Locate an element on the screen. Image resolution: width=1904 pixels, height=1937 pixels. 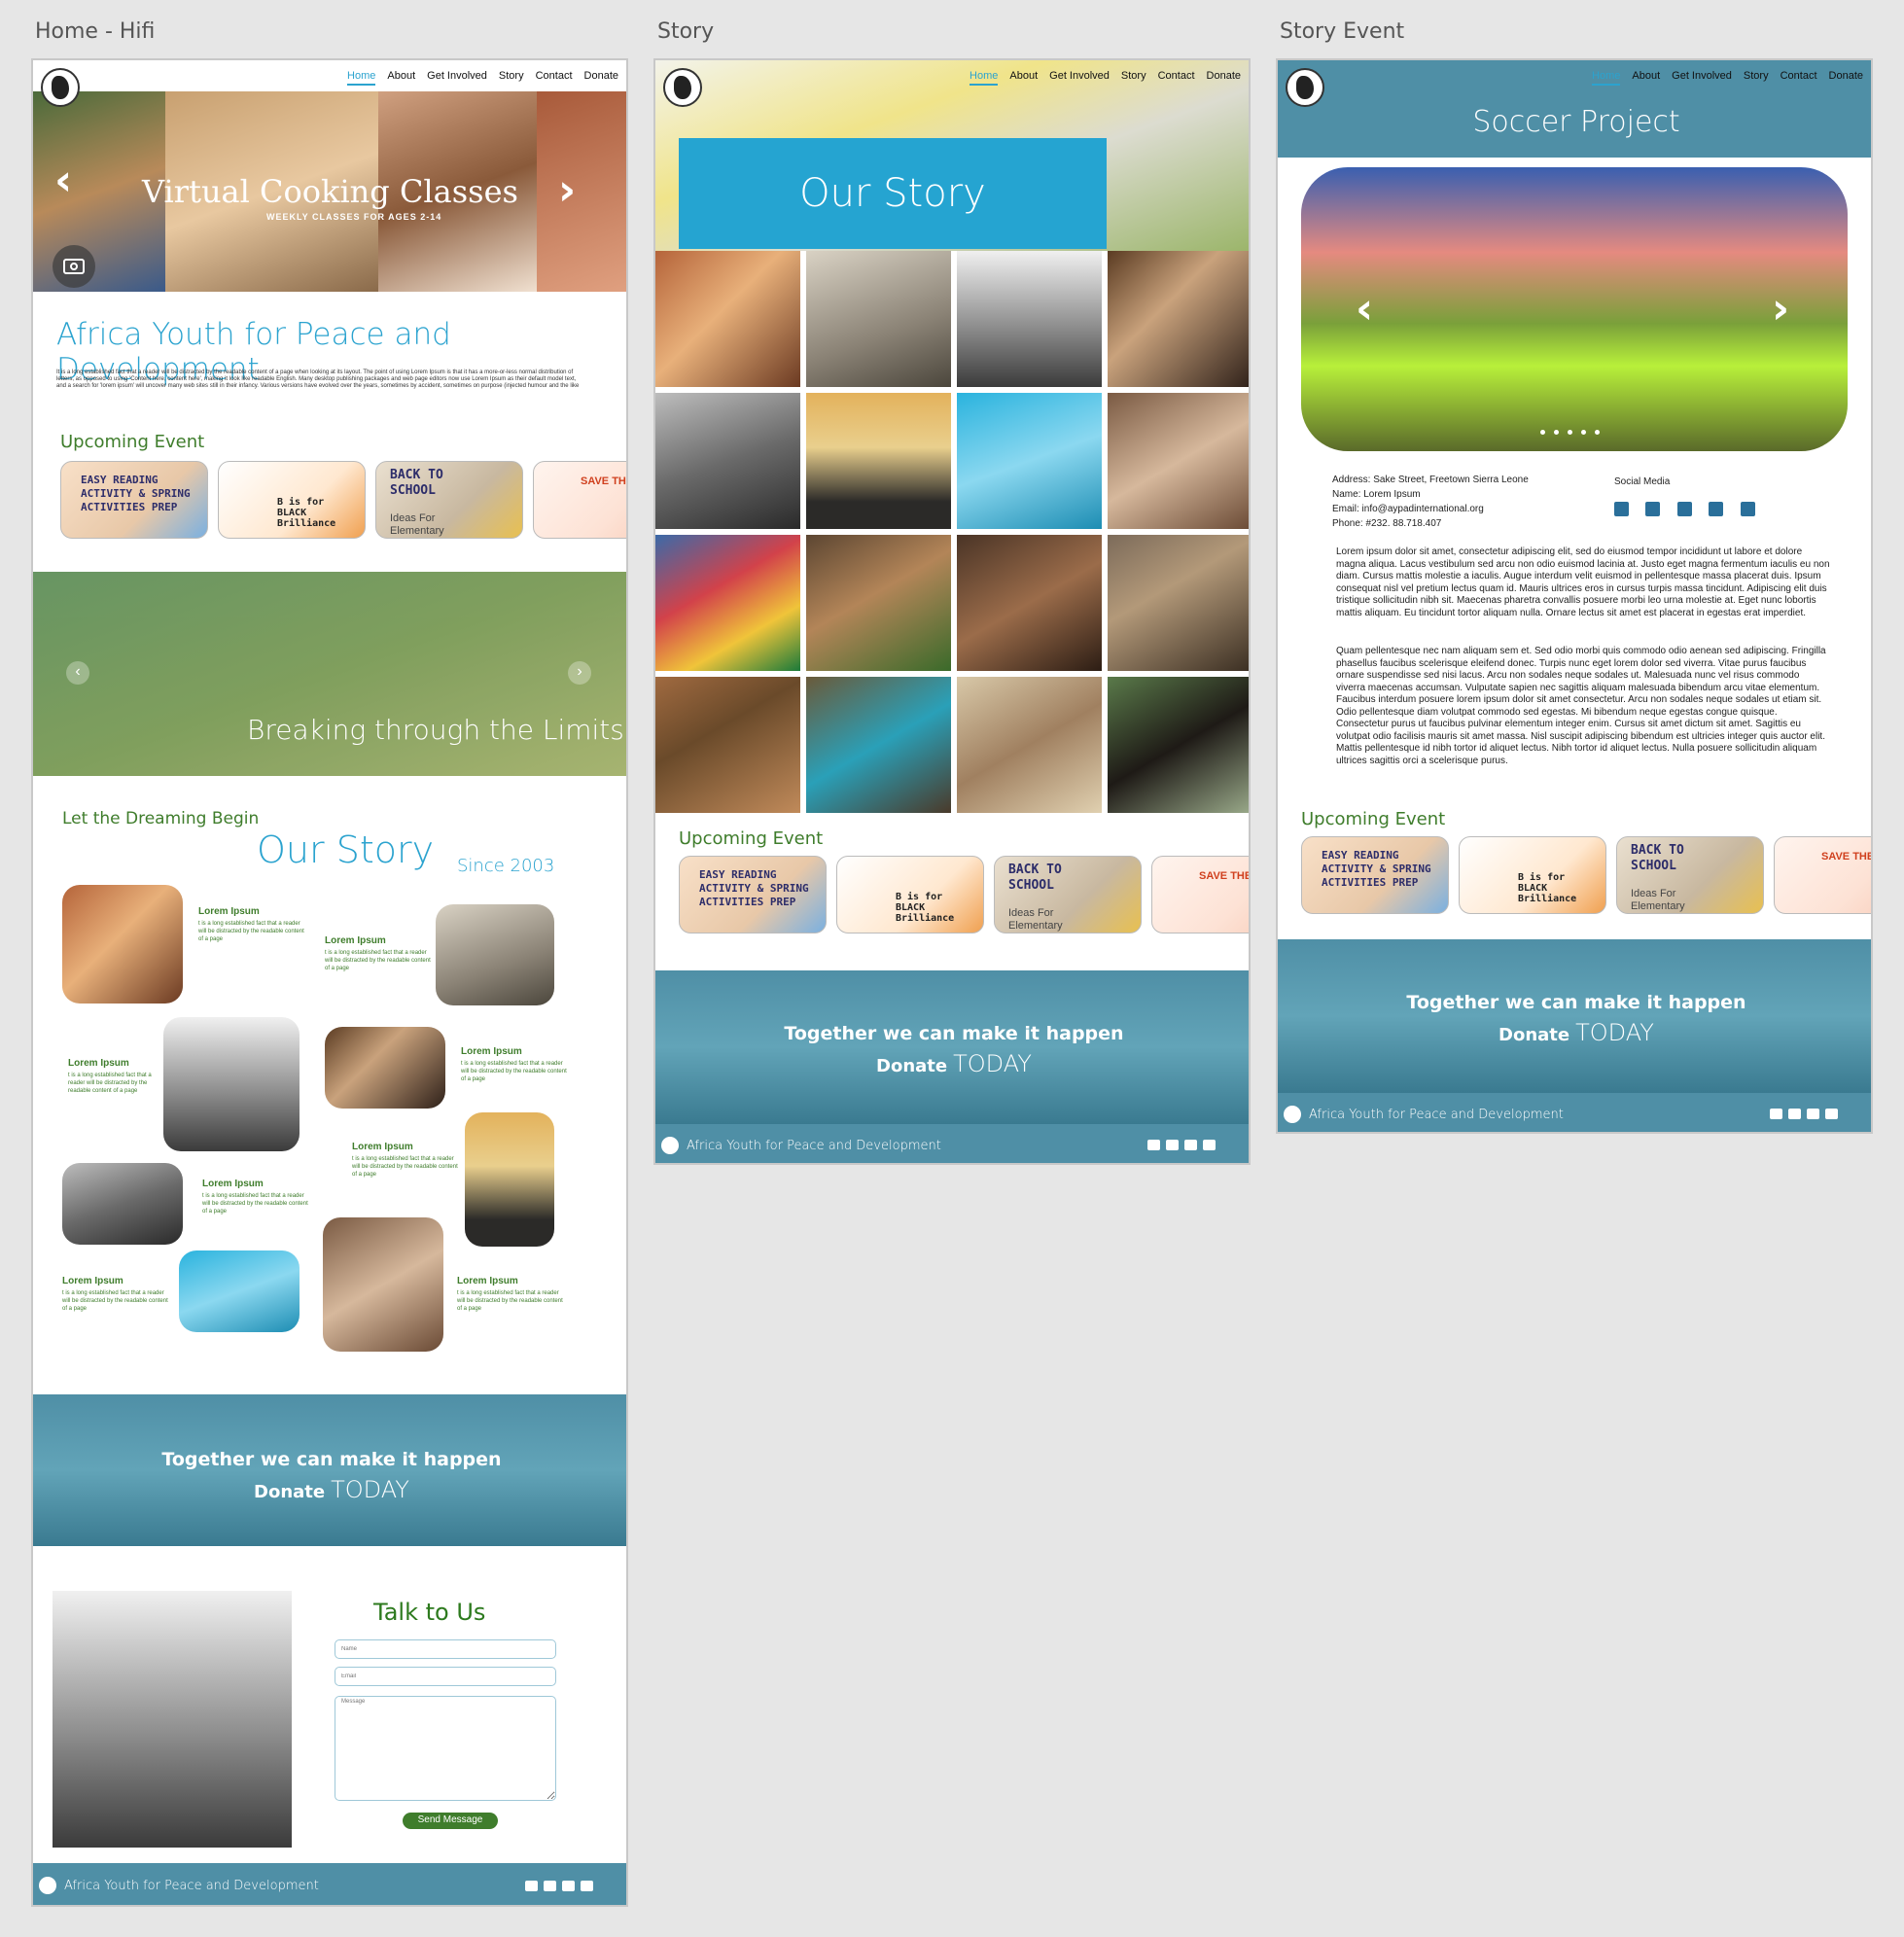
facebook-icon is located at coordinates (1747, 509).